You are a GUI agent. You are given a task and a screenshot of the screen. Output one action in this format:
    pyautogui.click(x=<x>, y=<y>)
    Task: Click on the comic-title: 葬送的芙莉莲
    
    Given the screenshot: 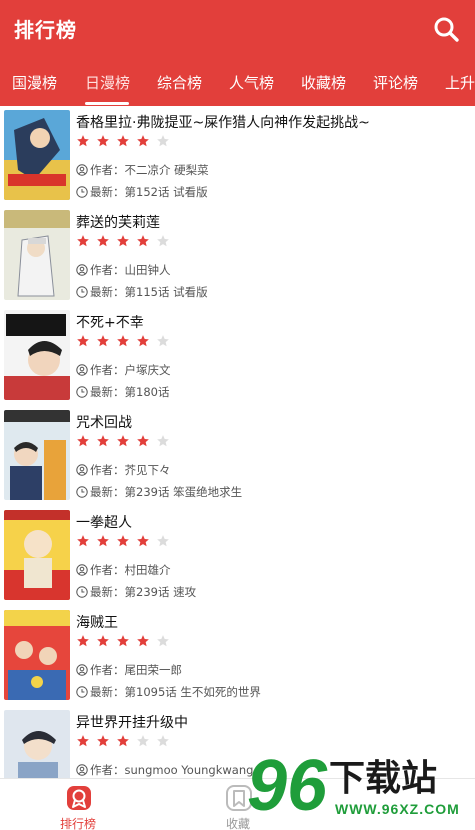 What is the action you would take?
    pyautogui.click(x=118, y=222)
    